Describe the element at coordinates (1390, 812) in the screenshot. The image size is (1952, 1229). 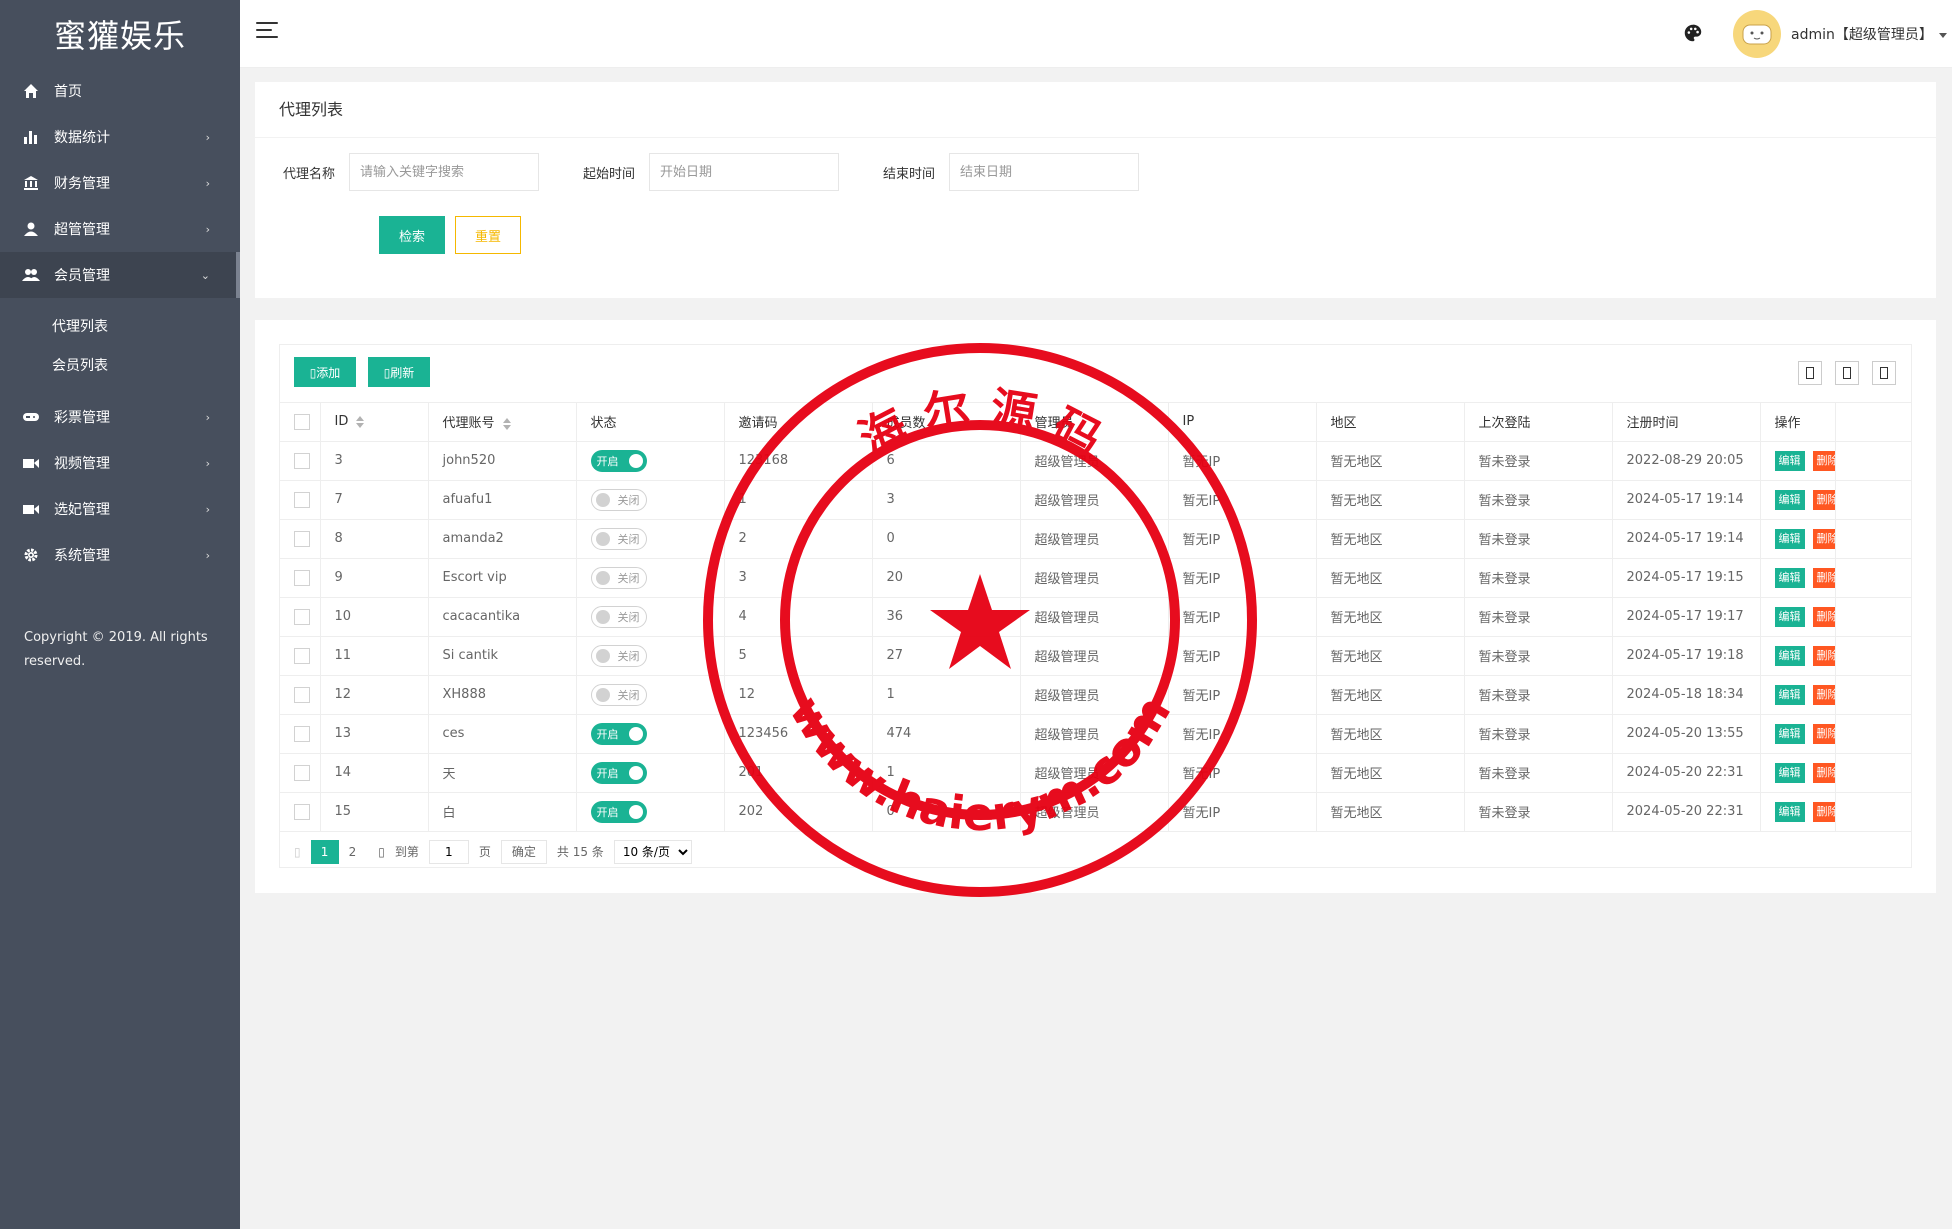
I see `cell-region: 暂无地区` at that location.